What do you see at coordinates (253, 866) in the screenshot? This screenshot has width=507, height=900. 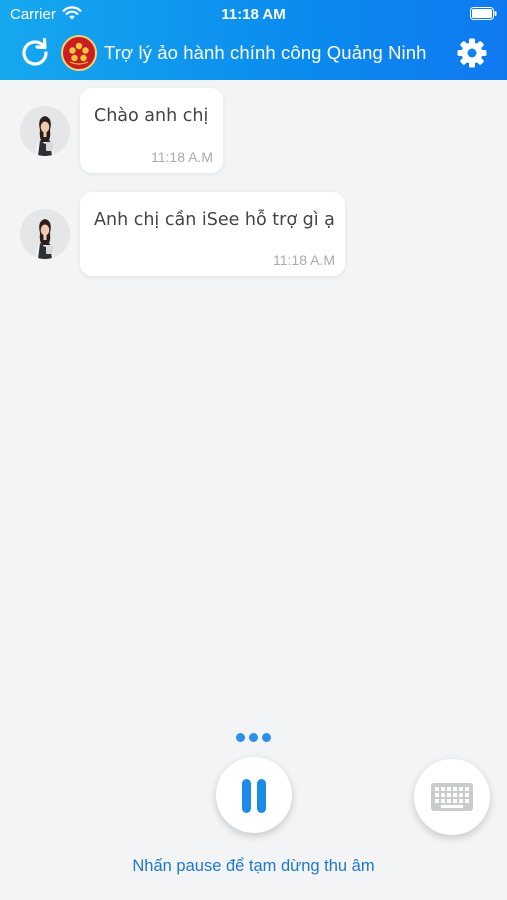 I see `recording-hint: Nhấn pause để tạm dừng thu âm` at bounding box center [253, 866].